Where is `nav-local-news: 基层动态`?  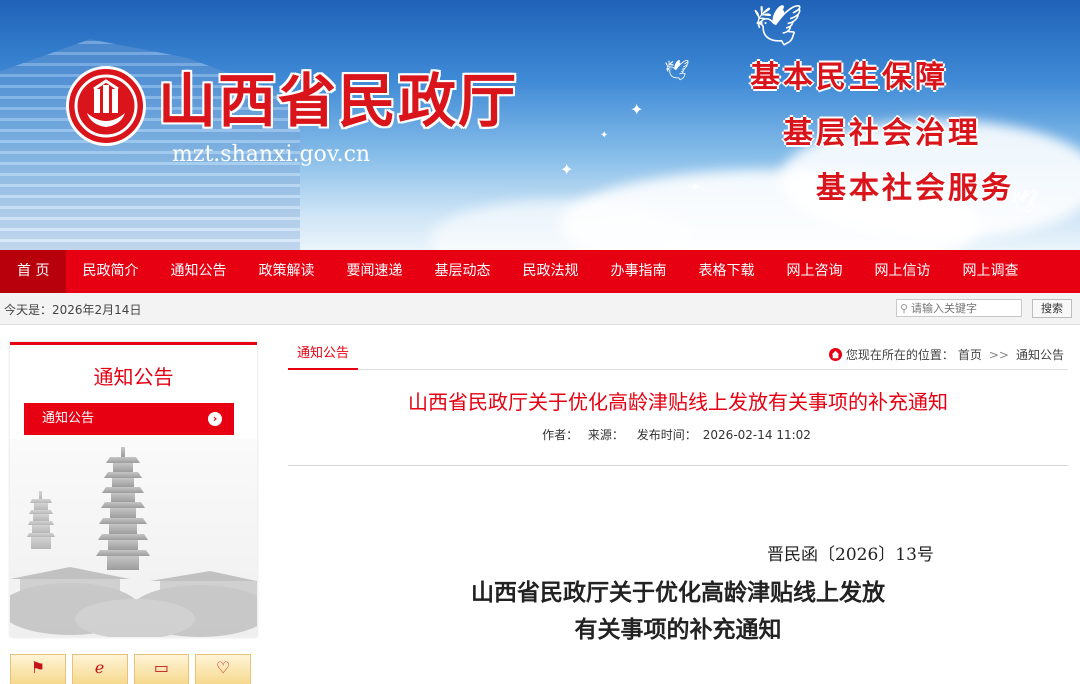 nav-local-news: 基层动态 is located at coordinates (462, 271).